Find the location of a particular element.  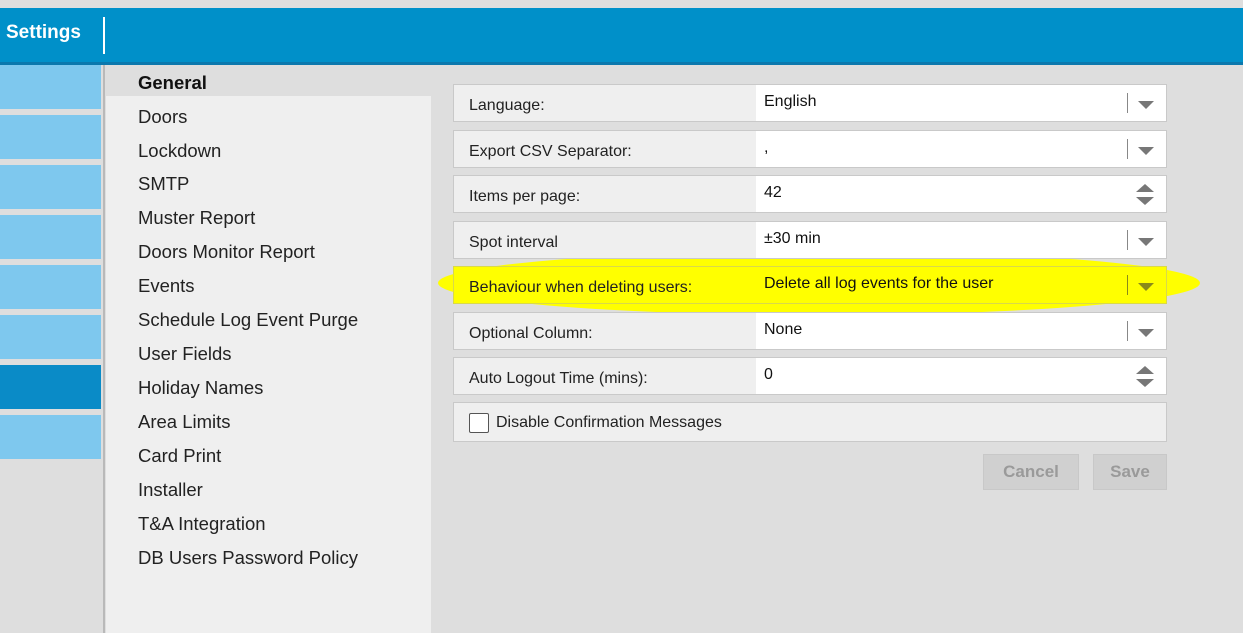

left-nav-rail is located at coordinates (51, 349).